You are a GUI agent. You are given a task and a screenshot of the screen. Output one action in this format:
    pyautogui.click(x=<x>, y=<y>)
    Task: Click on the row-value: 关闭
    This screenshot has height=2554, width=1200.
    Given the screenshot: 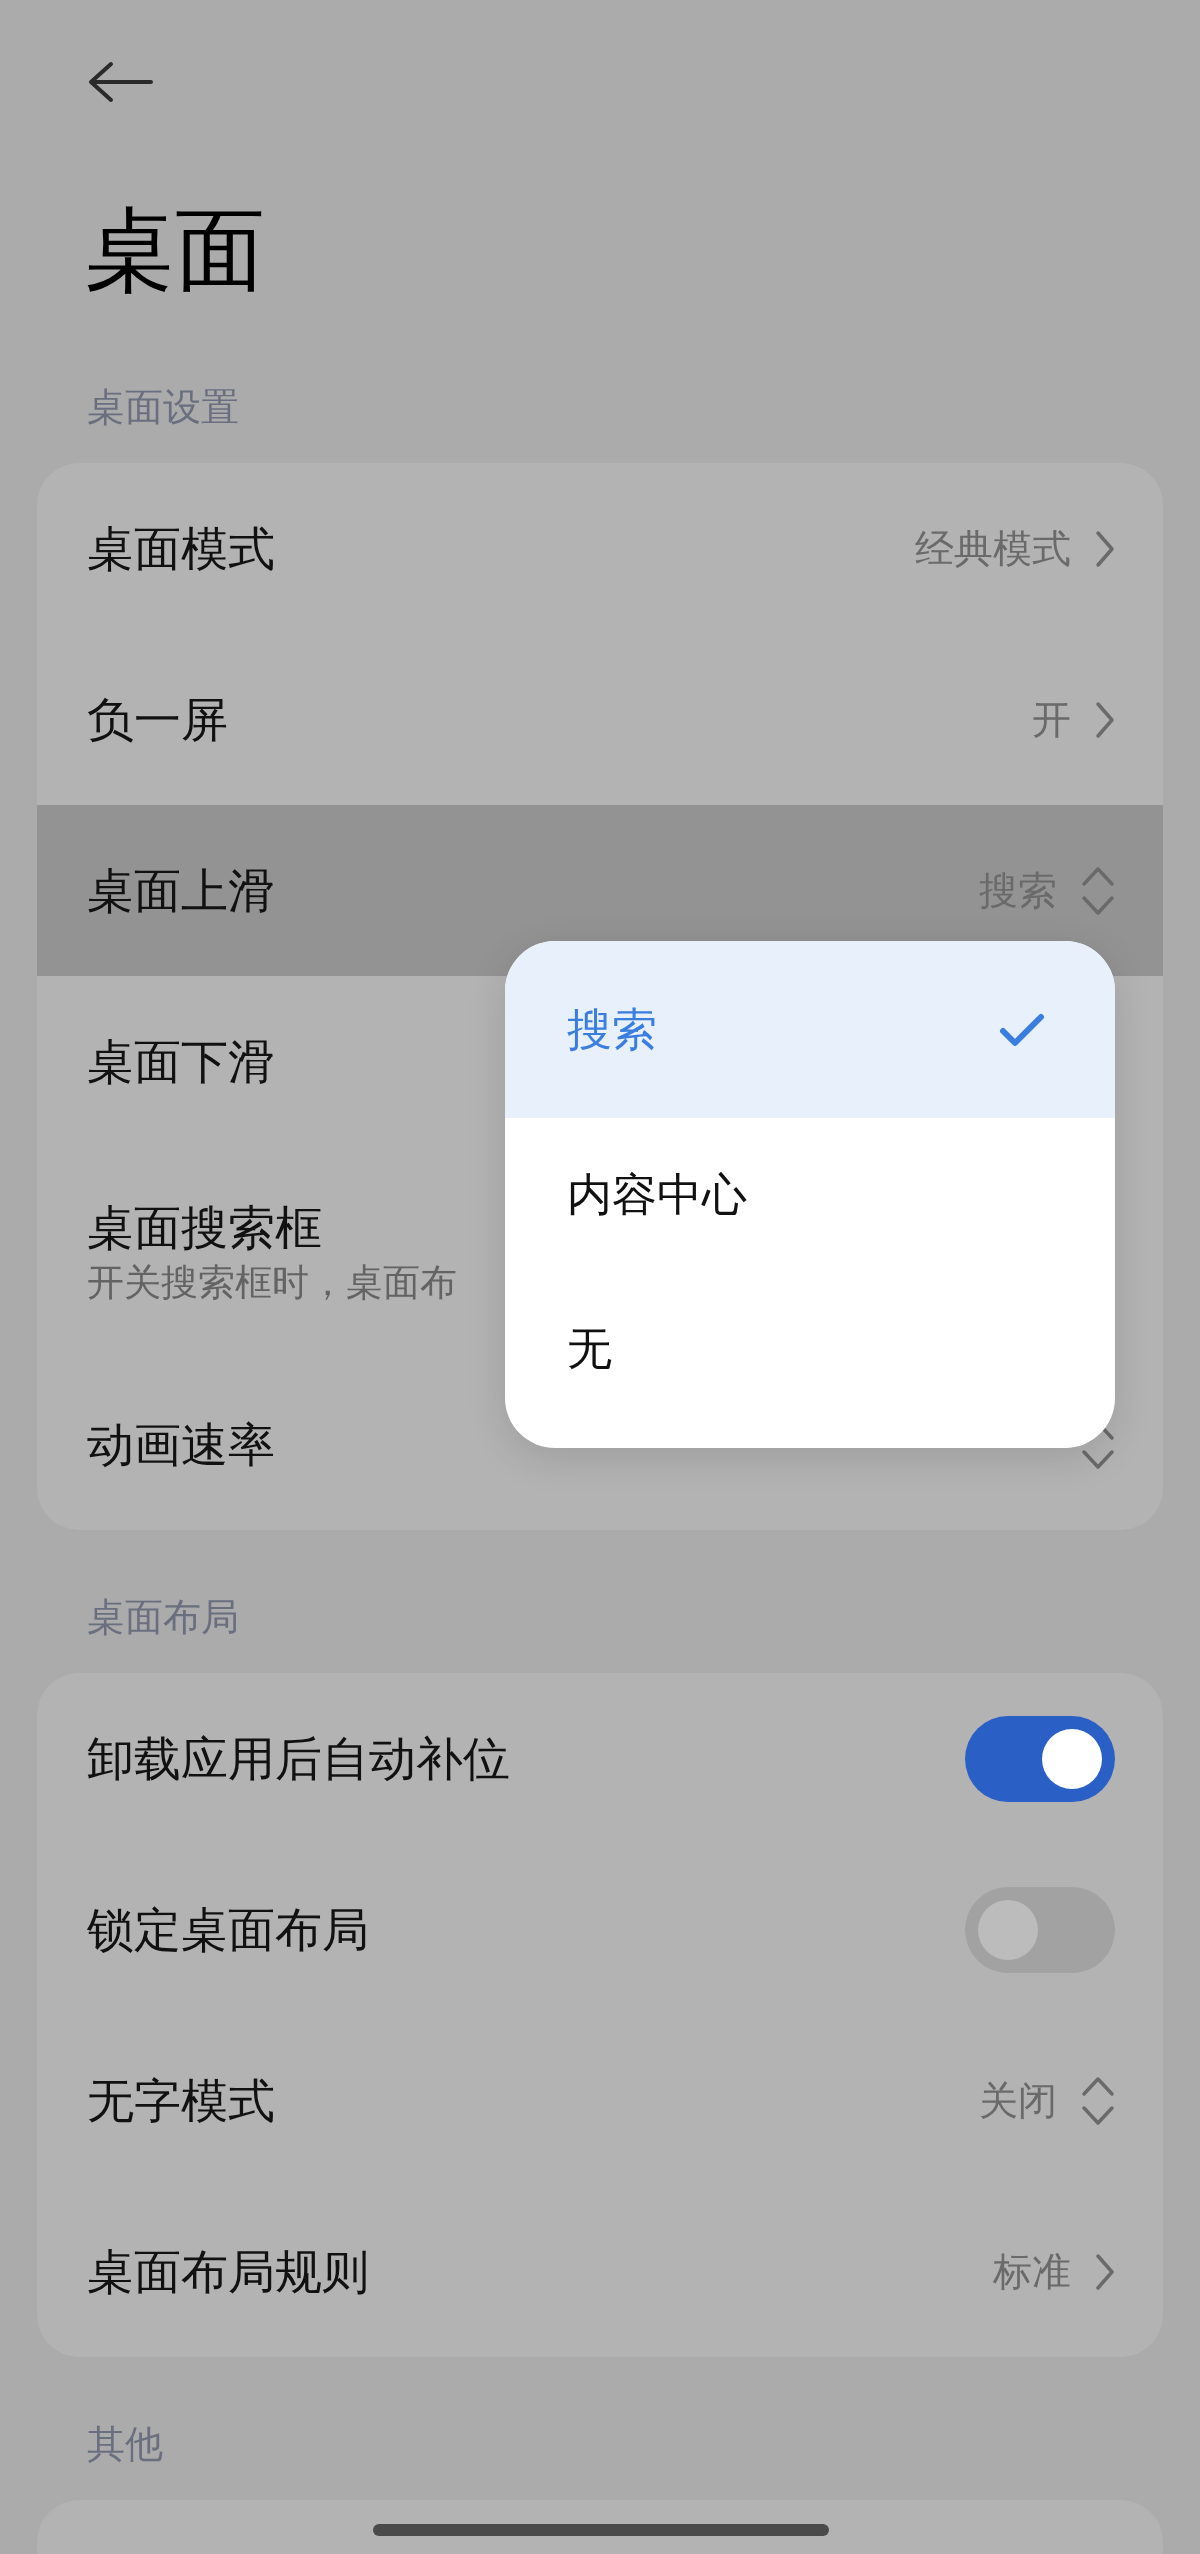 What is the action you would take?
    pyautogui.click(x=1018, y=2100)
    